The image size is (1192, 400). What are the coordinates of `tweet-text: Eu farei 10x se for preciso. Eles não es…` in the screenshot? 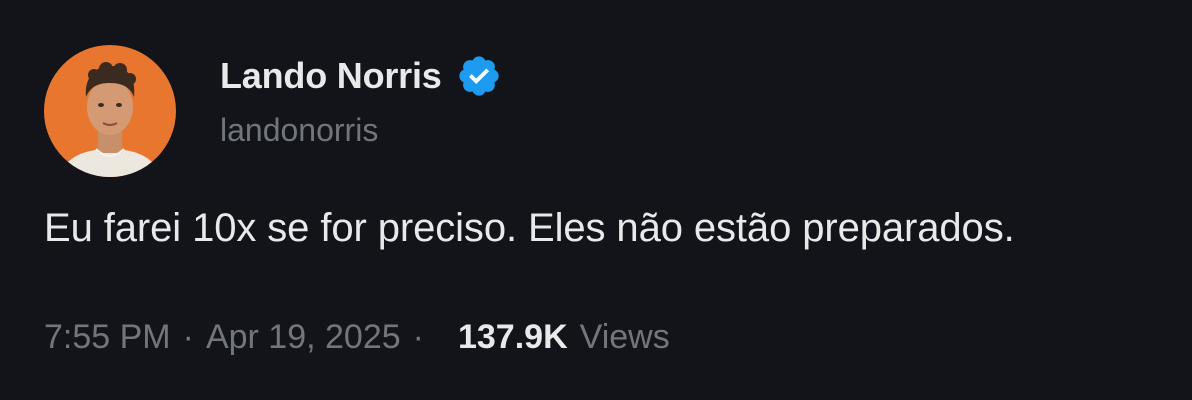 It's located at (529, 228).